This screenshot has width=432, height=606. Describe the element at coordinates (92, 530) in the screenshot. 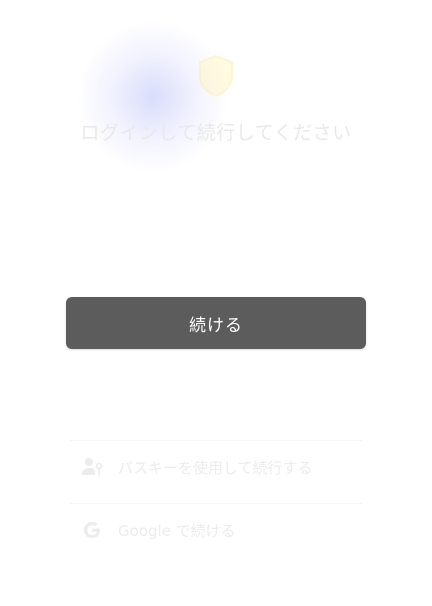

I see `google-g-icon` at that location.